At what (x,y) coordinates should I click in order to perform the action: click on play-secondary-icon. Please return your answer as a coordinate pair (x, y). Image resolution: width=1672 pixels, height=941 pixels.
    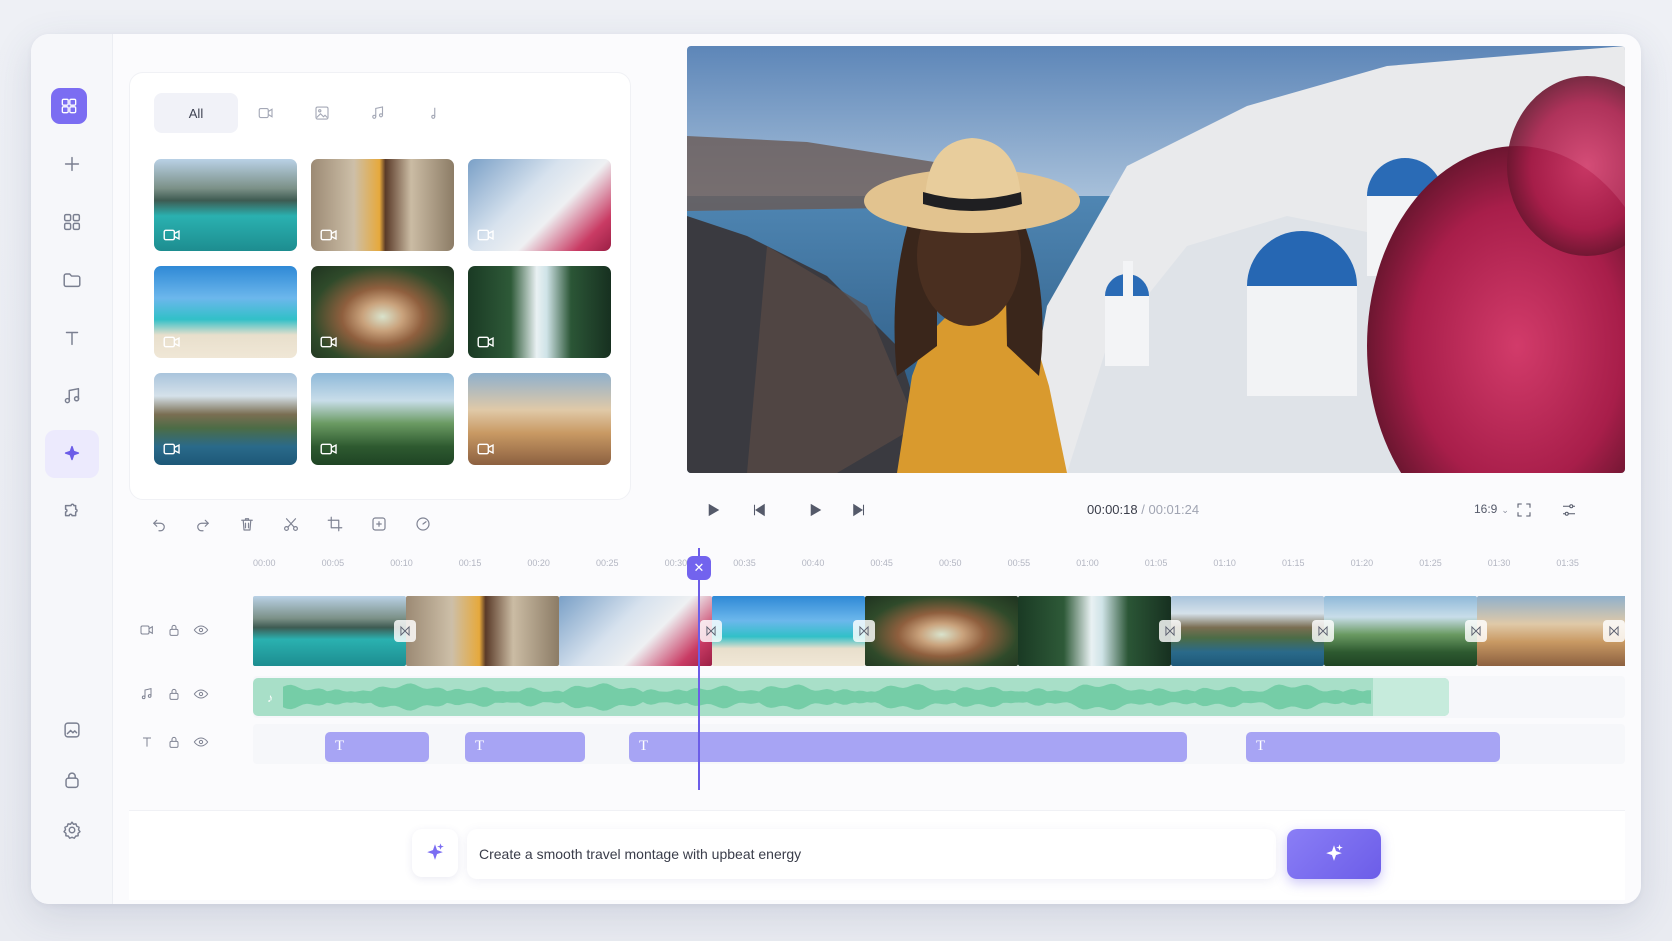
    Looking at the image, I should click on (815, 510).